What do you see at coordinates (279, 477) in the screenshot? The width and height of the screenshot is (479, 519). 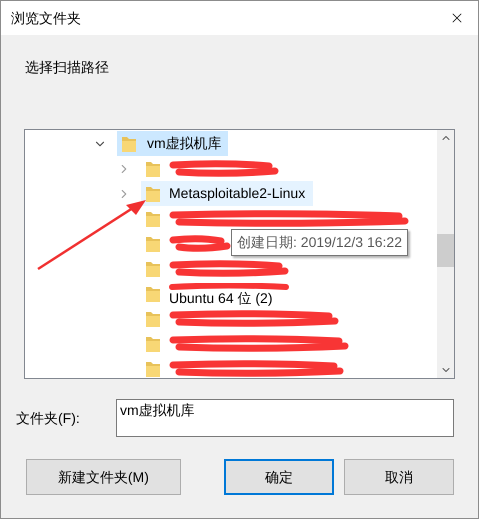 I see `dialog-button: 确定` at bounding box center [279, 477].